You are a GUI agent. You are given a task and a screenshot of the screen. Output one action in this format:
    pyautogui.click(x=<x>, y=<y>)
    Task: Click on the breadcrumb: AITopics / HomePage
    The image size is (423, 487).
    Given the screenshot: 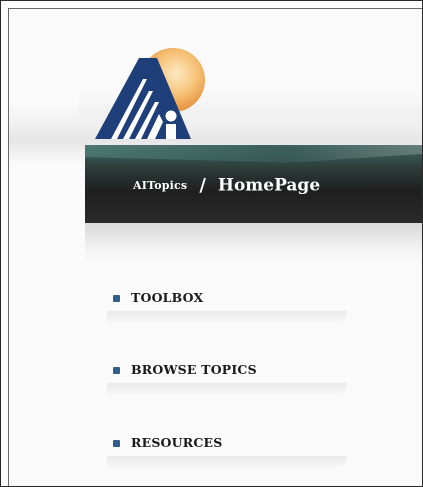 What is the action you would take?
    pyautogui.click(x=226, y=185)
    